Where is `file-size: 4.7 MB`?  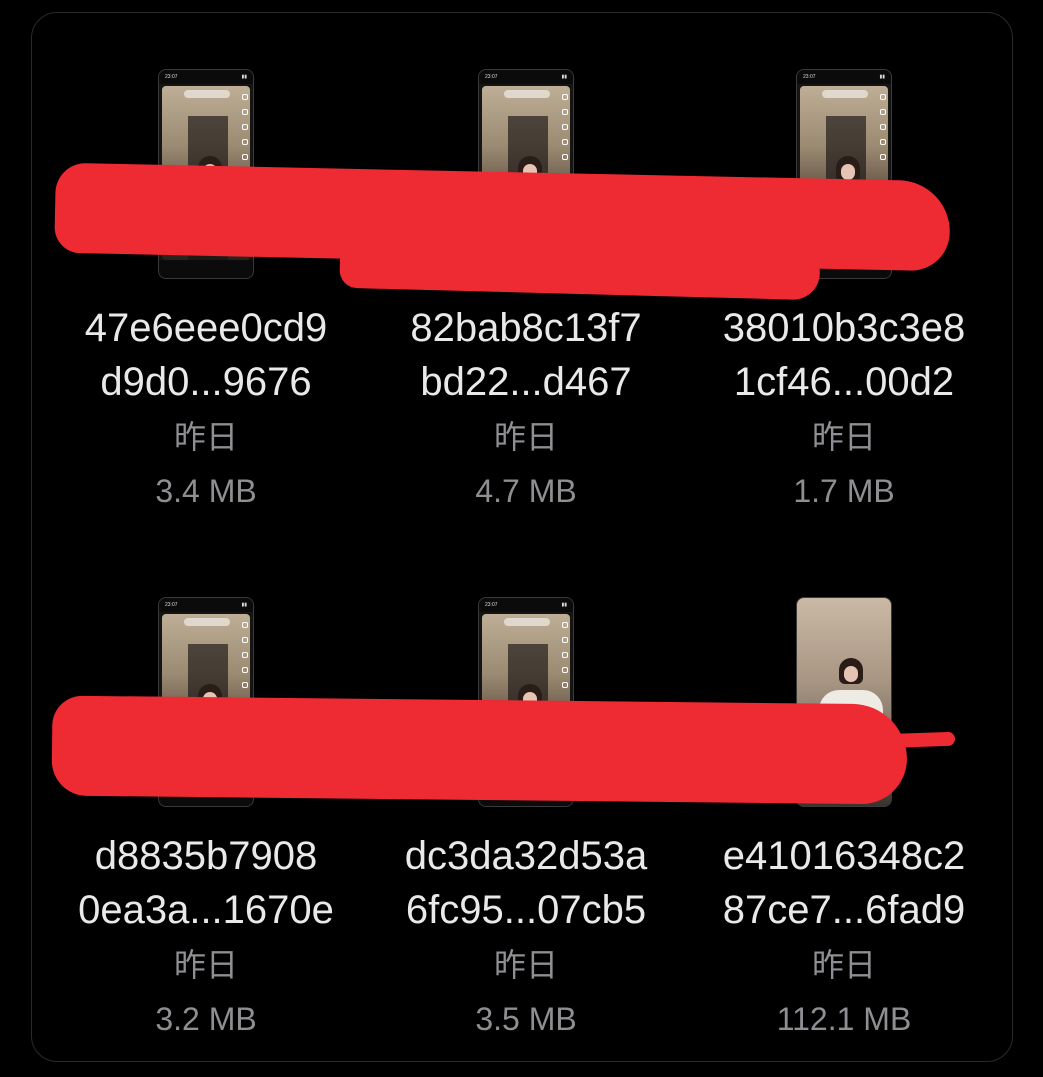 file-size: 4.7 MB is located at coordinates (526, 491).